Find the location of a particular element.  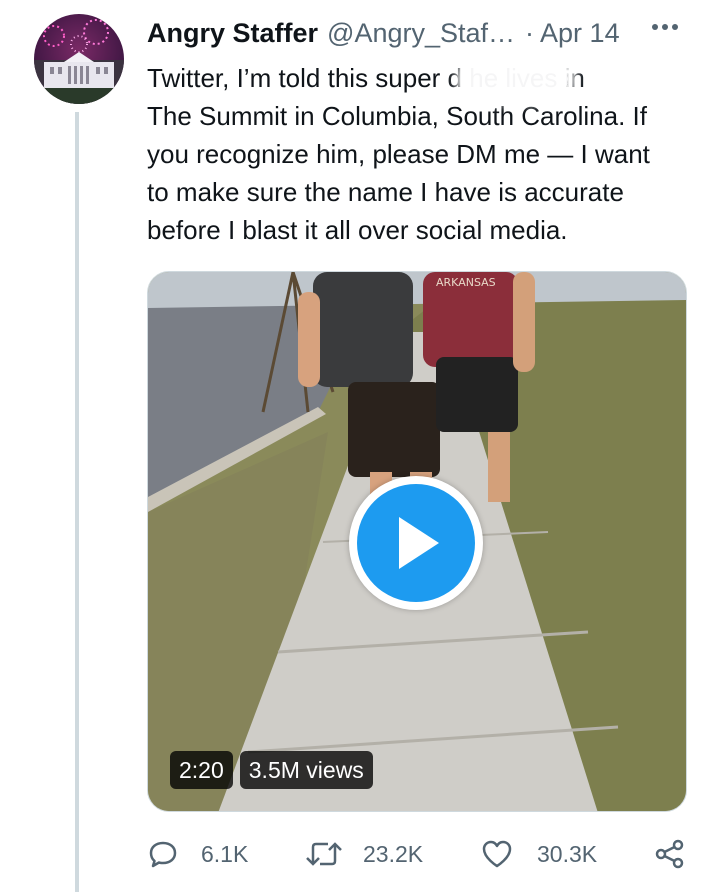

share-button is located at coordinates (670, 854).